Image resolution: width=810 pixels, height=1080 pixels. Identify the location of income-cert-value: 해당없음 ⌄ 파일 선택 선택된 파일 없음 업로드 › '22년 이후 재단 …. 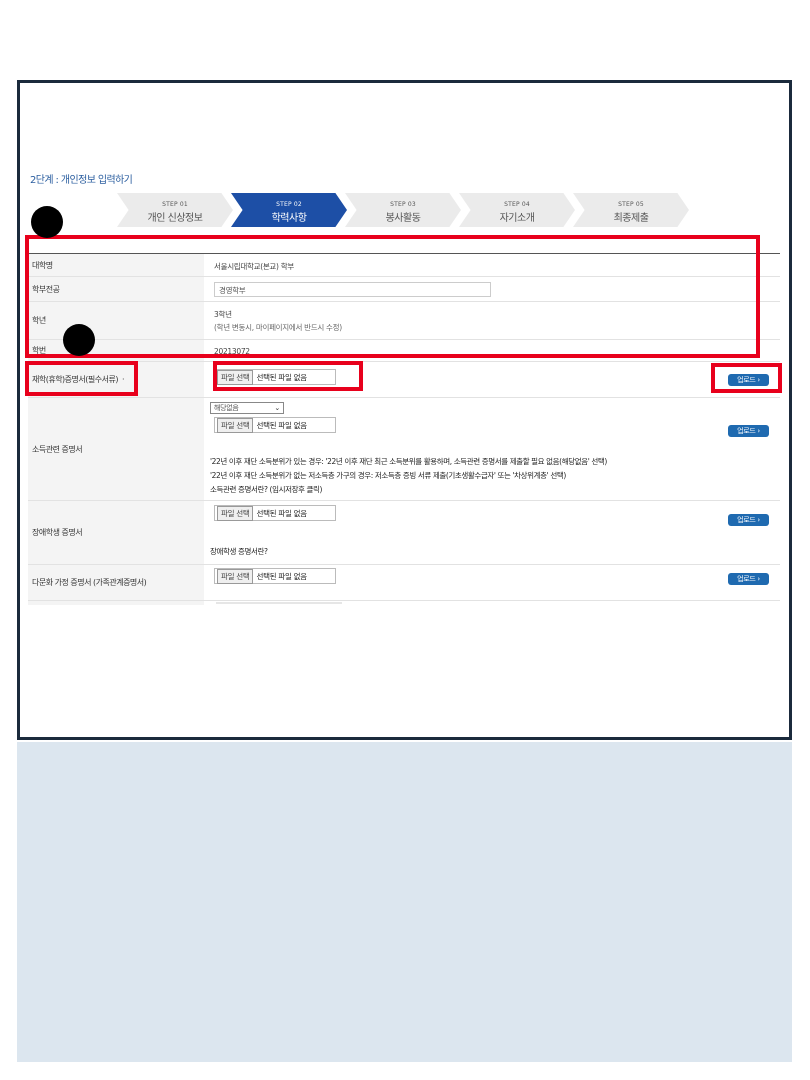
(492, 449).